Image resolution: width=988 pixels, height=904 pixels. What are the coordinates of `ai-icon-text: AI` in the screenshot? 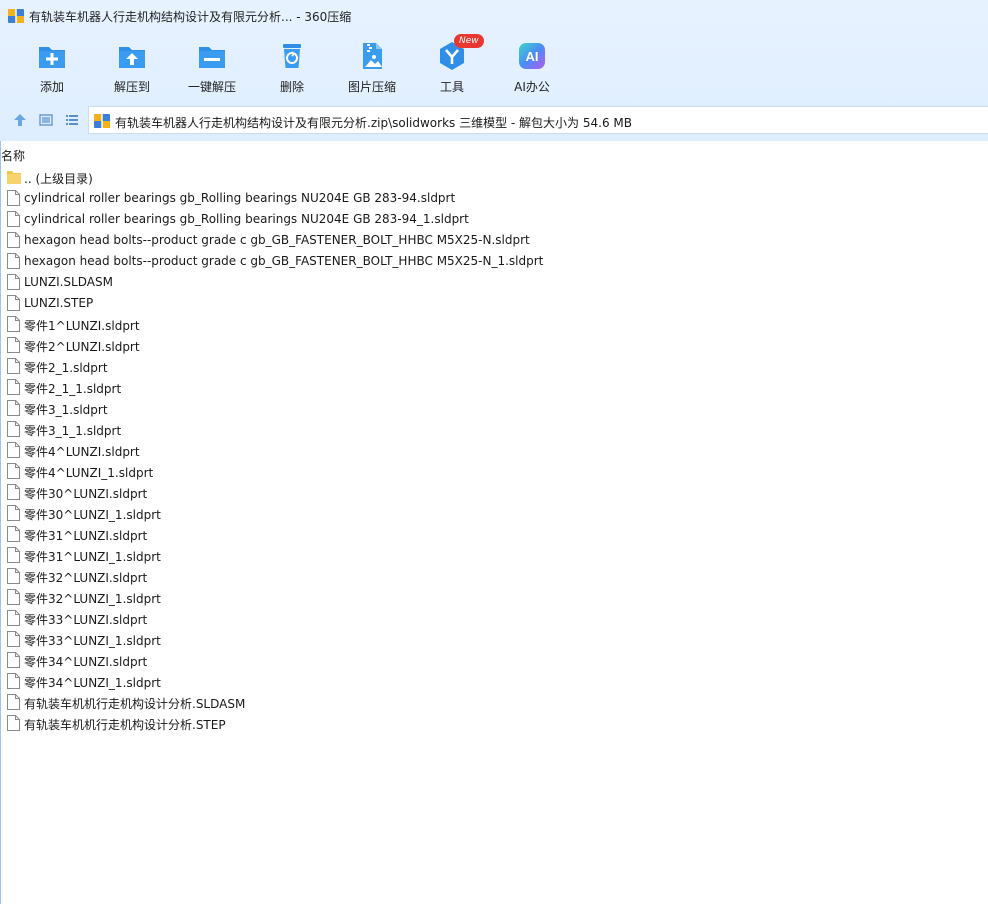 It's located at (532, 56).